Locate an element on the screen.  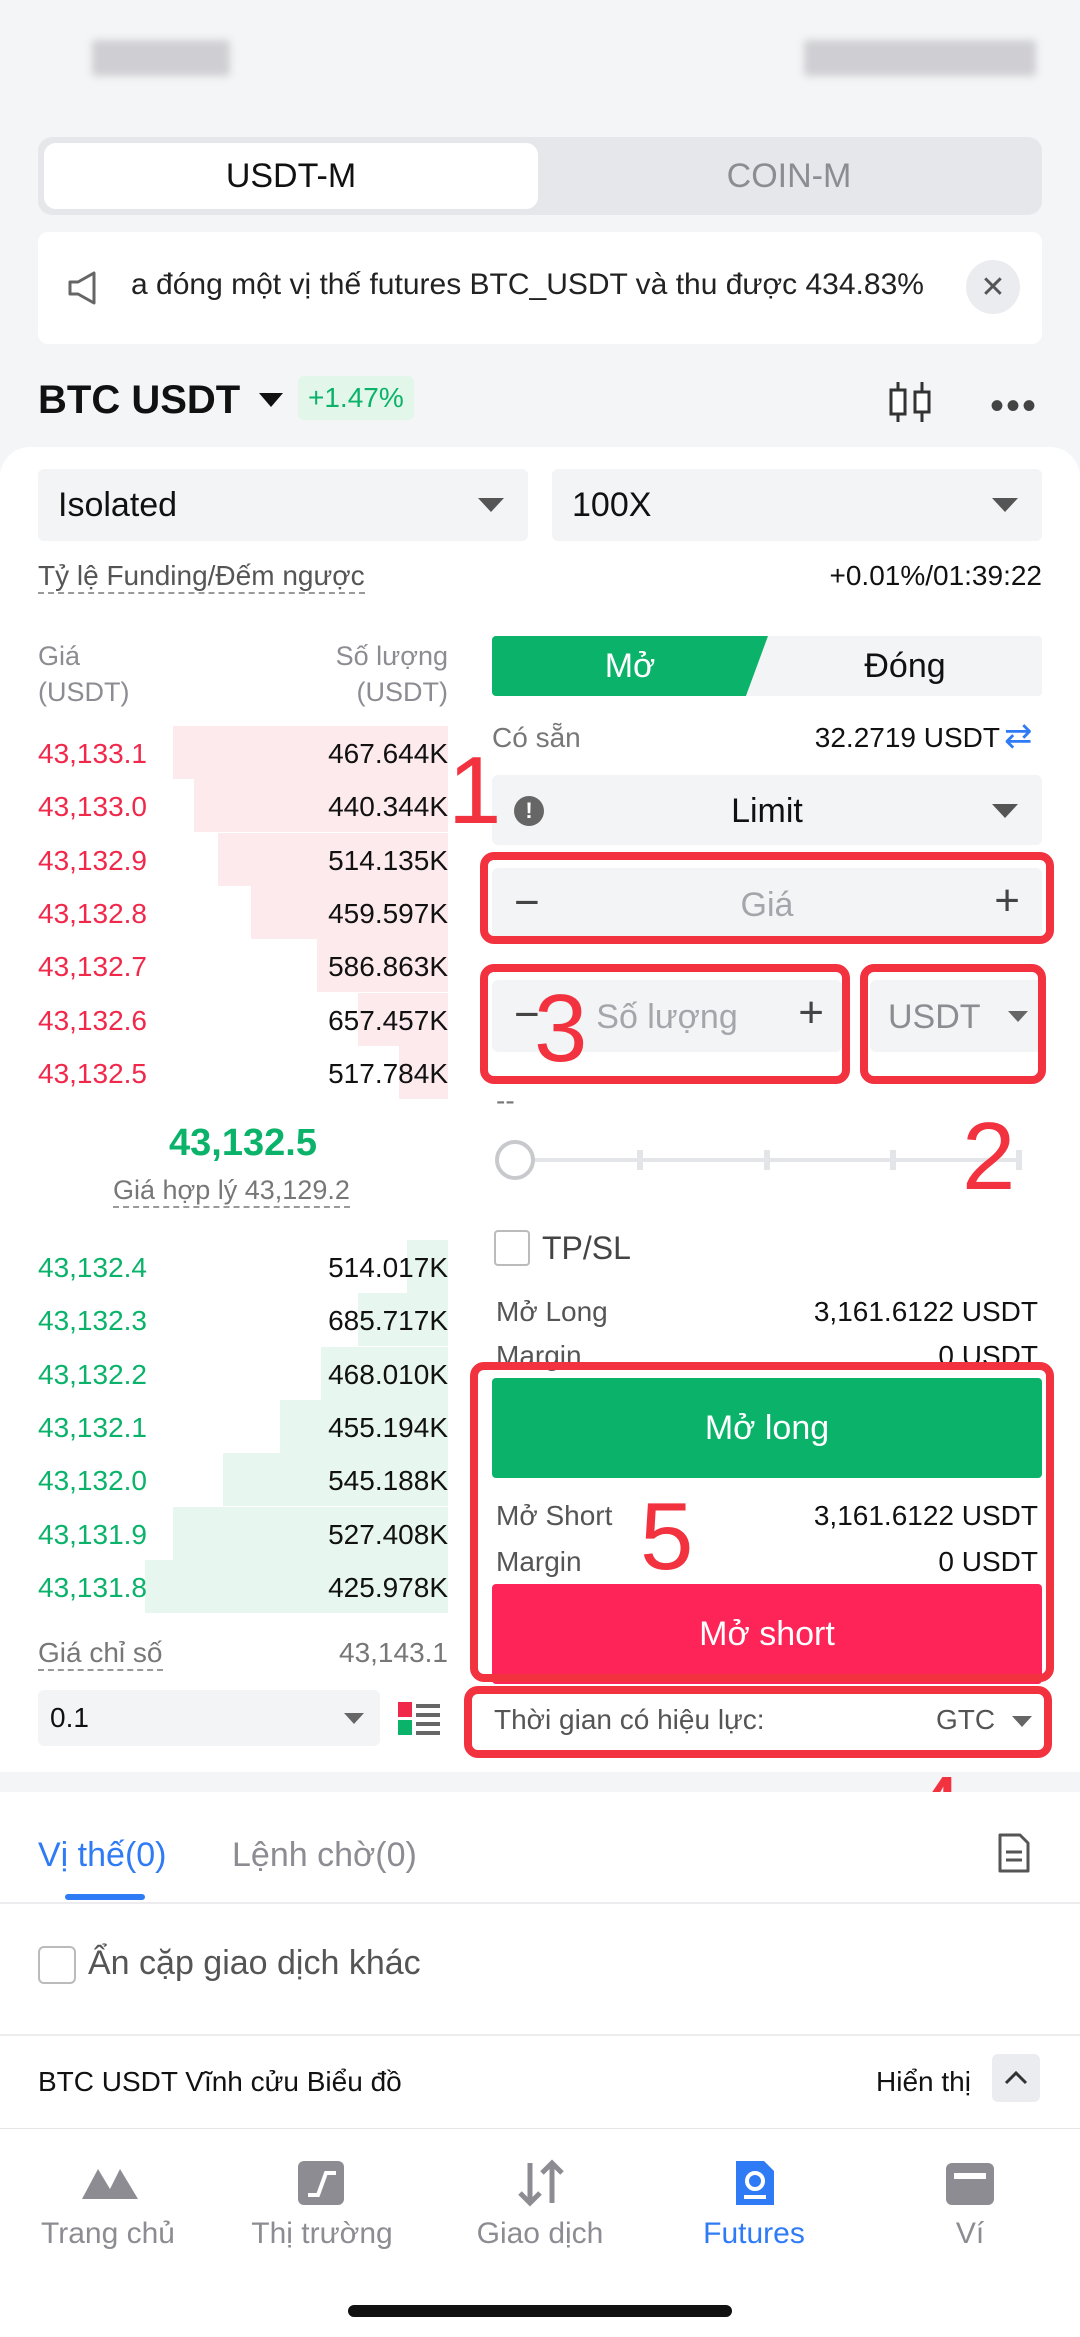
chart-show-label: Hiển thị is located at coordinates (923, 2082).